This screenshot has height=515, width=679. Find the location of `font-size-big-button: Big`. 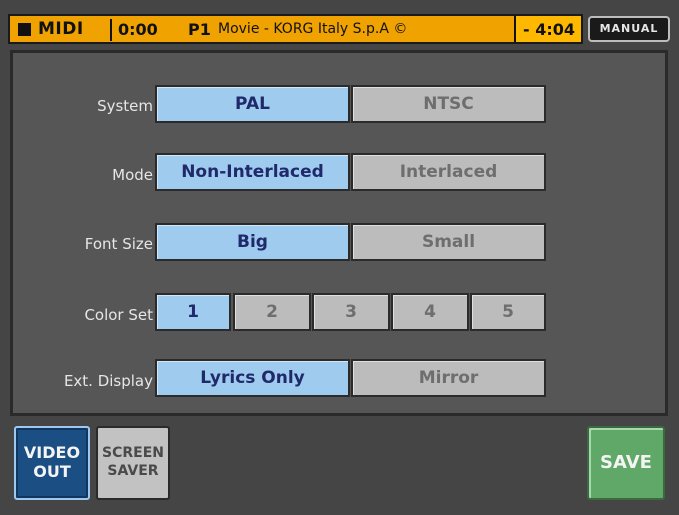

font-size-big-button: Big is located at coordinates (252, 242).